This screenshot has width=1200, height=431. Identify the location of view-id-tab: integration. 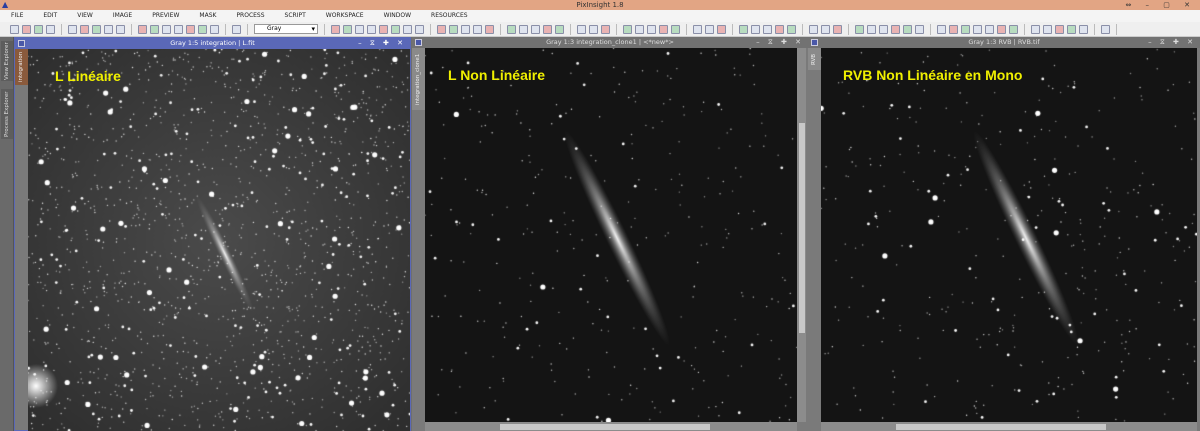
(21, 67).